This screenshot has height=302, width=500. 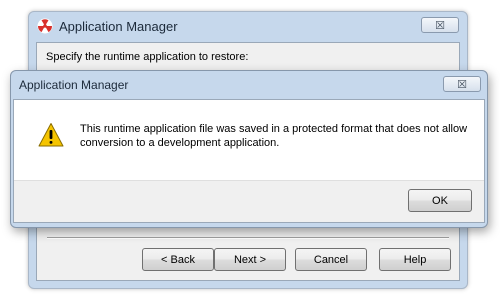 What do you see at coordinates (440, 200) in the screenshot?
I see `ok-button: OK` at bounding box center [440, 200].